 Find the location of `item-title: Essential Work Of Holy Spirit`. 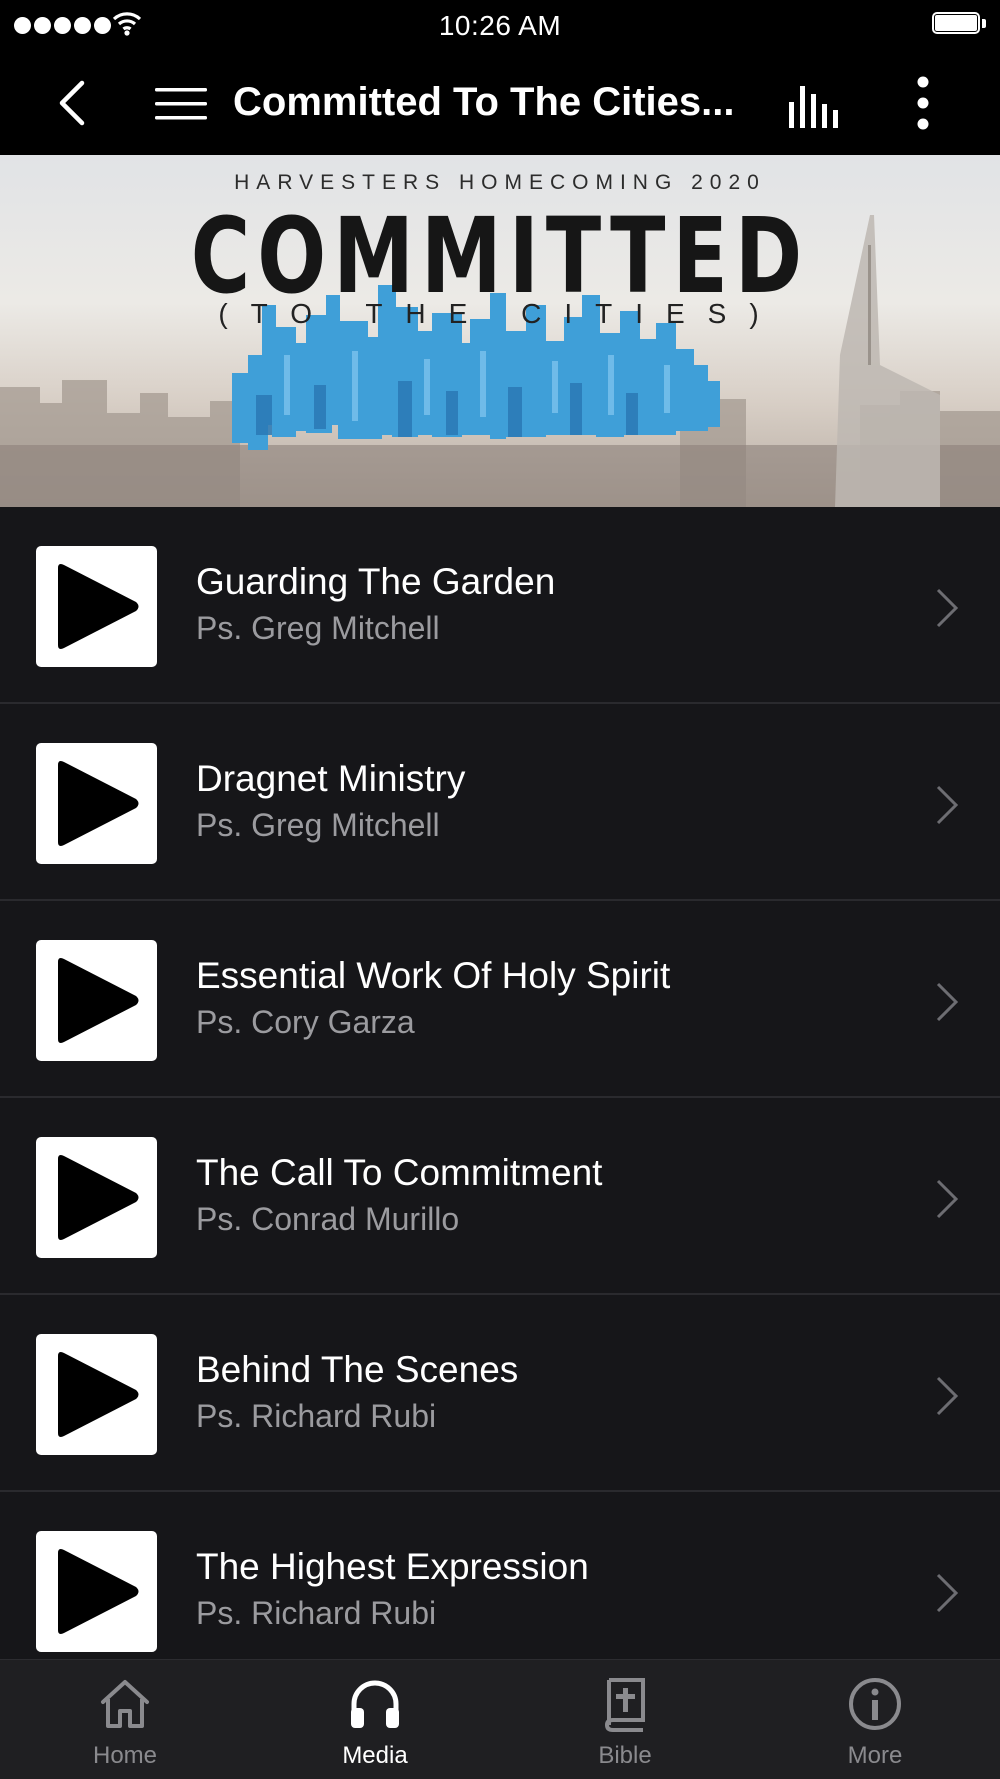

item-title: Essential Work Of Holy Spirit is located at coordinates (433, 975).